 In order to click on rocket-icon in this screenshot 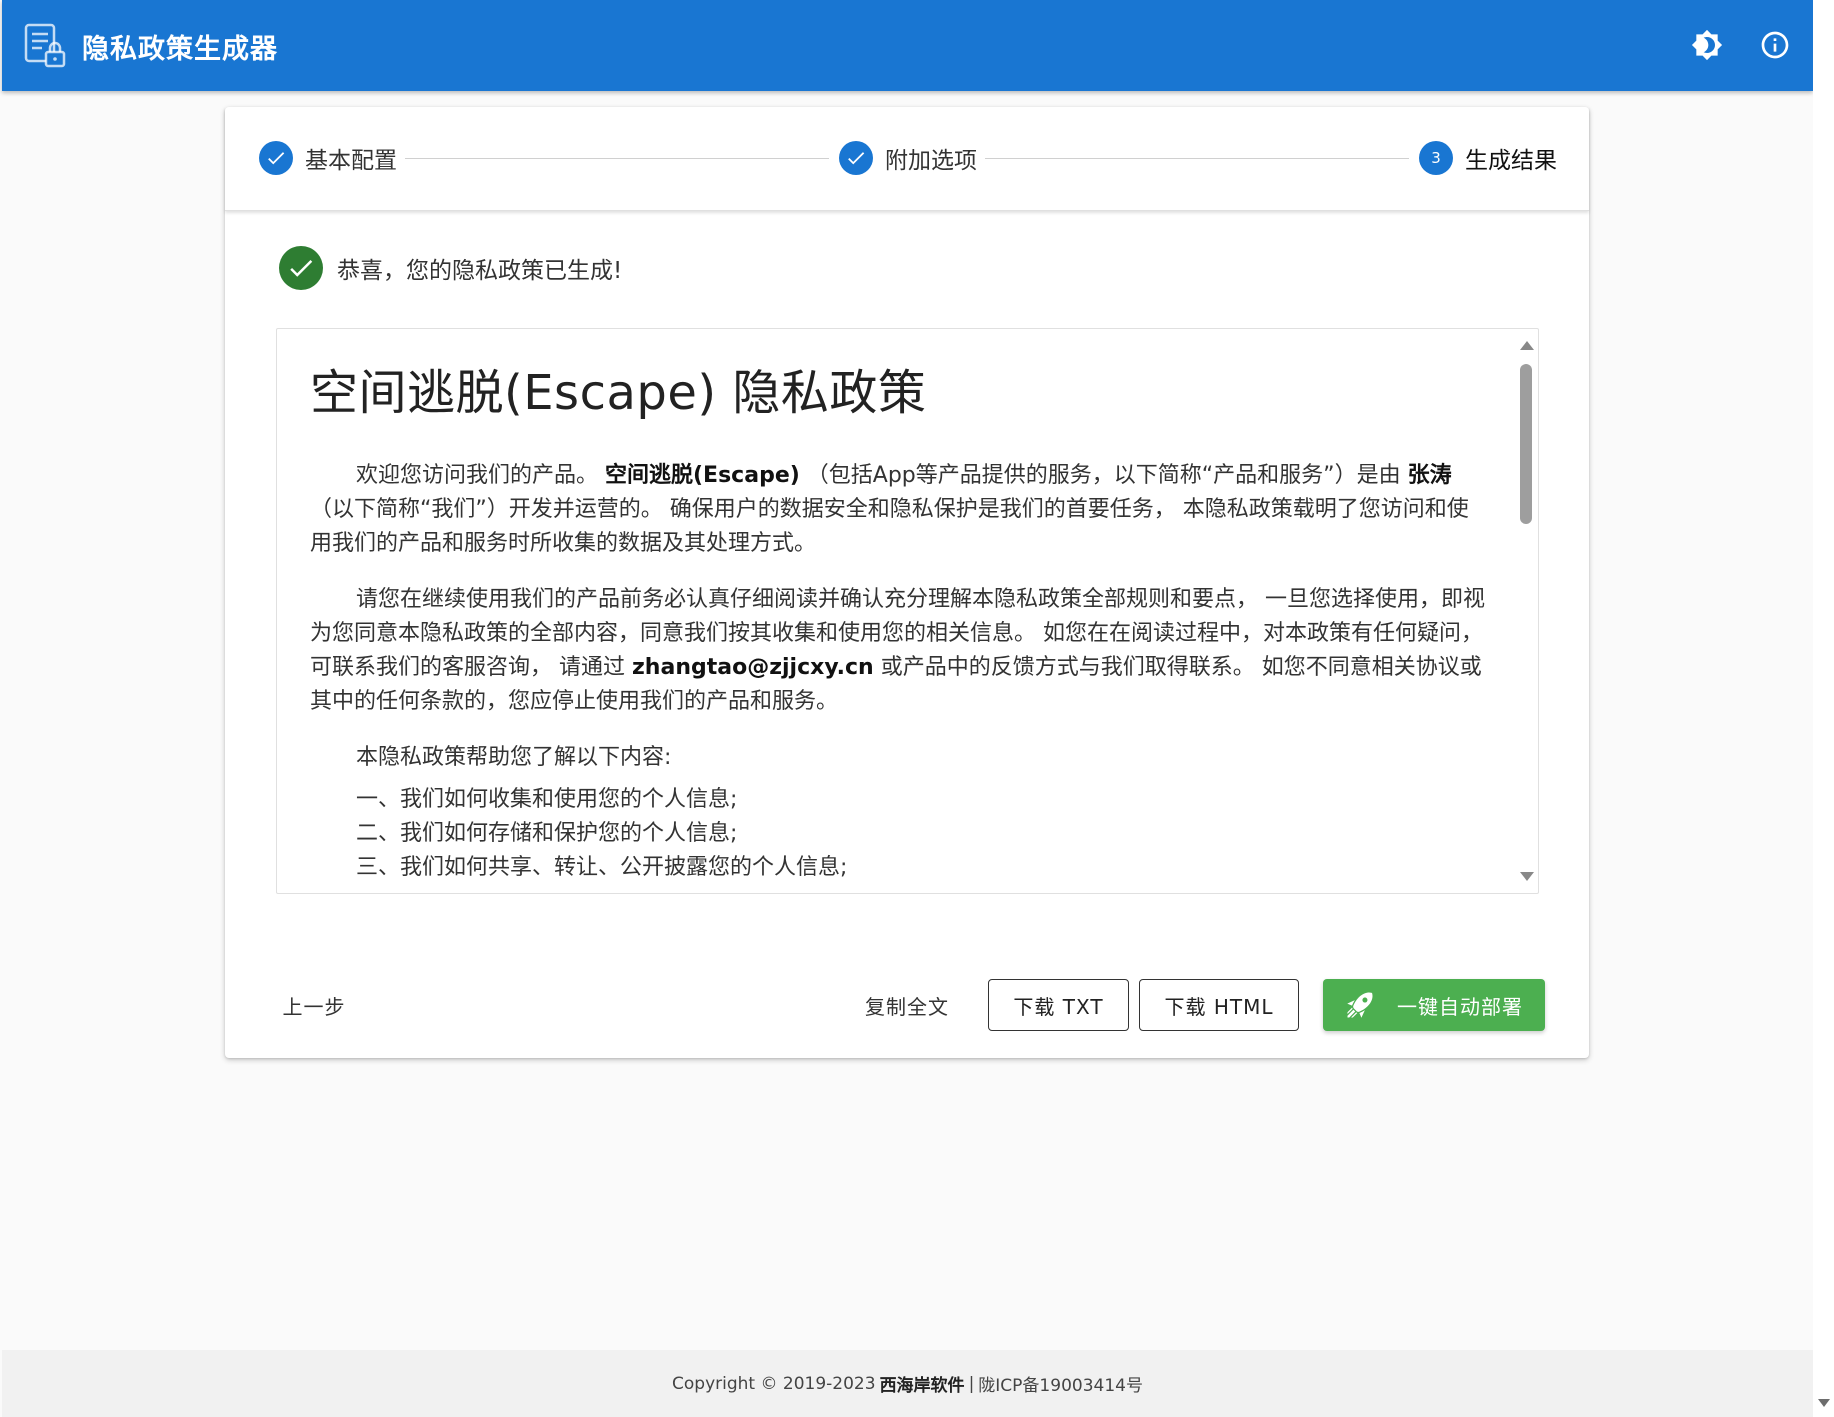, I will do `click(1360, 1005)`.